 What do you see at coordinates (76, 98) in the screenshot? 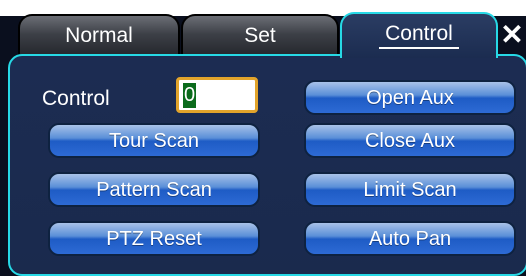
I see `control-label: Control` at bounding box center [76, 98].